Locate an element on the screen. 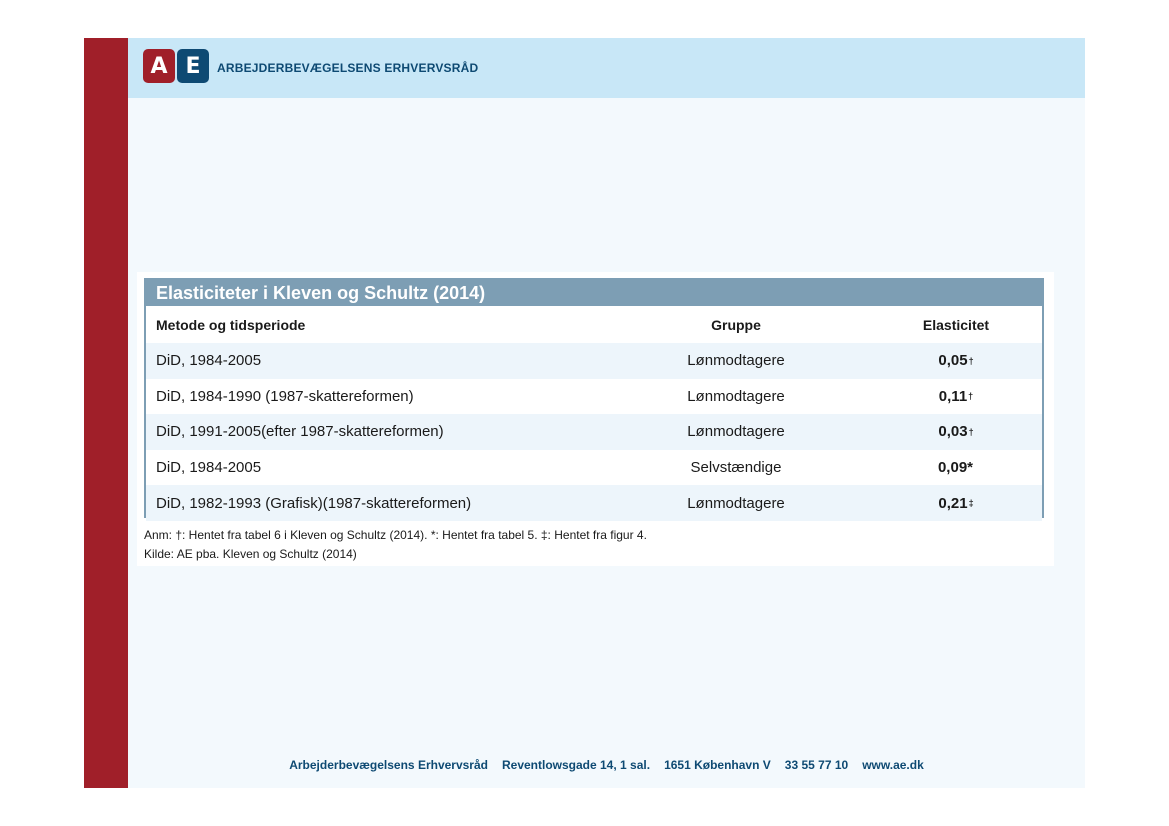 The image size is (1169, 826). org-name: ARBEJDERBEVÆGELSENS ERHVERVSRÅD is located at coordinates (348, 68).